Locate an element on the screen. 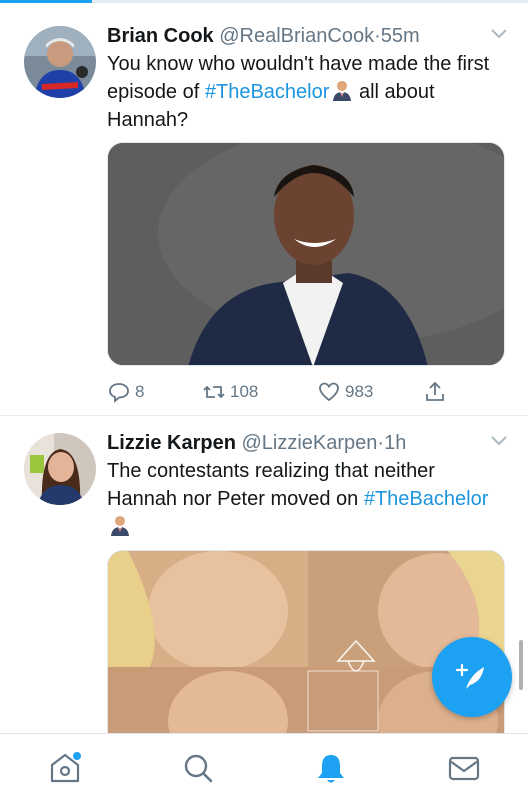  reply-button: 8 is located at coordinates (125, 392).